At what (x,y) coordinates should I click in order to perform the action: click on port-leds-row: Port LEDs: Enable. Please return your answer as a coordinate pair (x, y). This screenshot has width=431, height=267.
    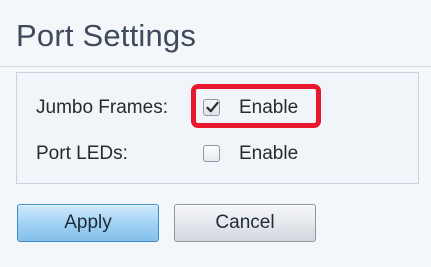
    Looking at the image, I should click on (215, 154).